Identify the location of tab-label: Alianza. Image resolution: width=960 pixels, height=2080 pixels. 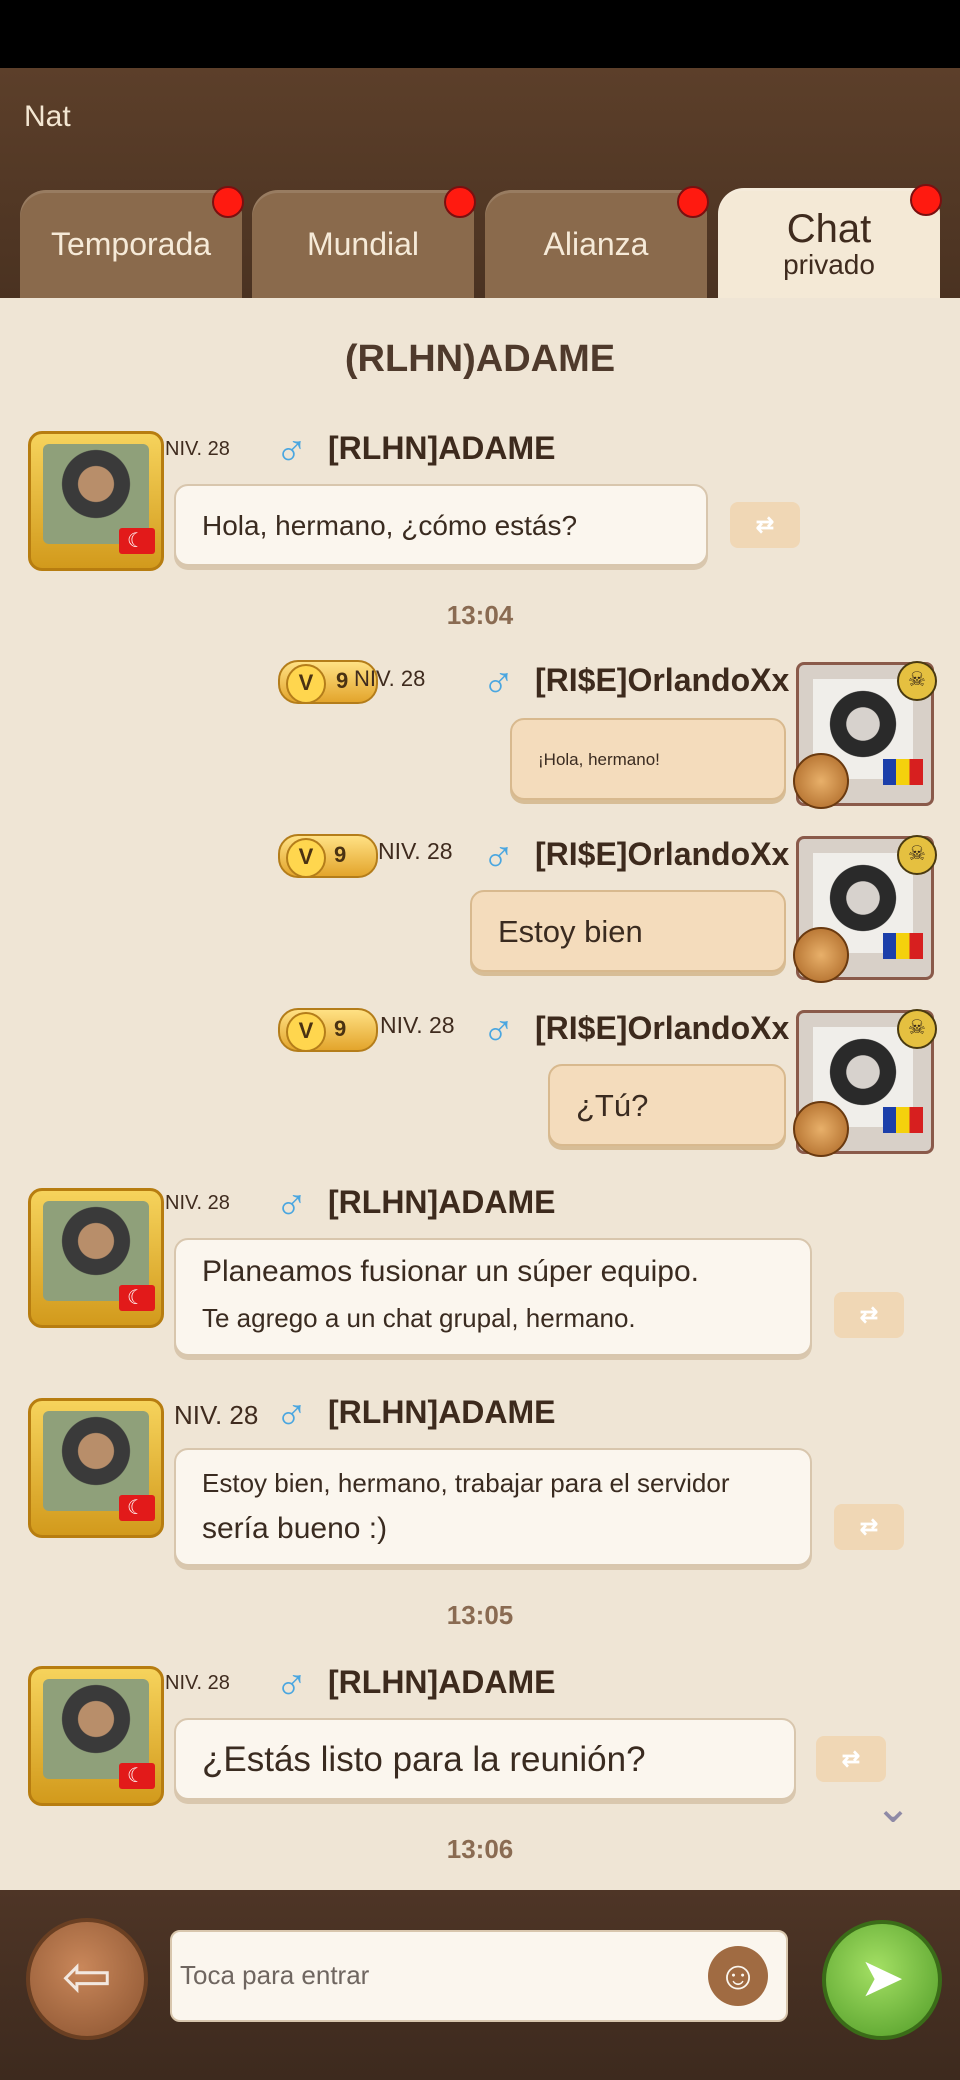
(596, 243).